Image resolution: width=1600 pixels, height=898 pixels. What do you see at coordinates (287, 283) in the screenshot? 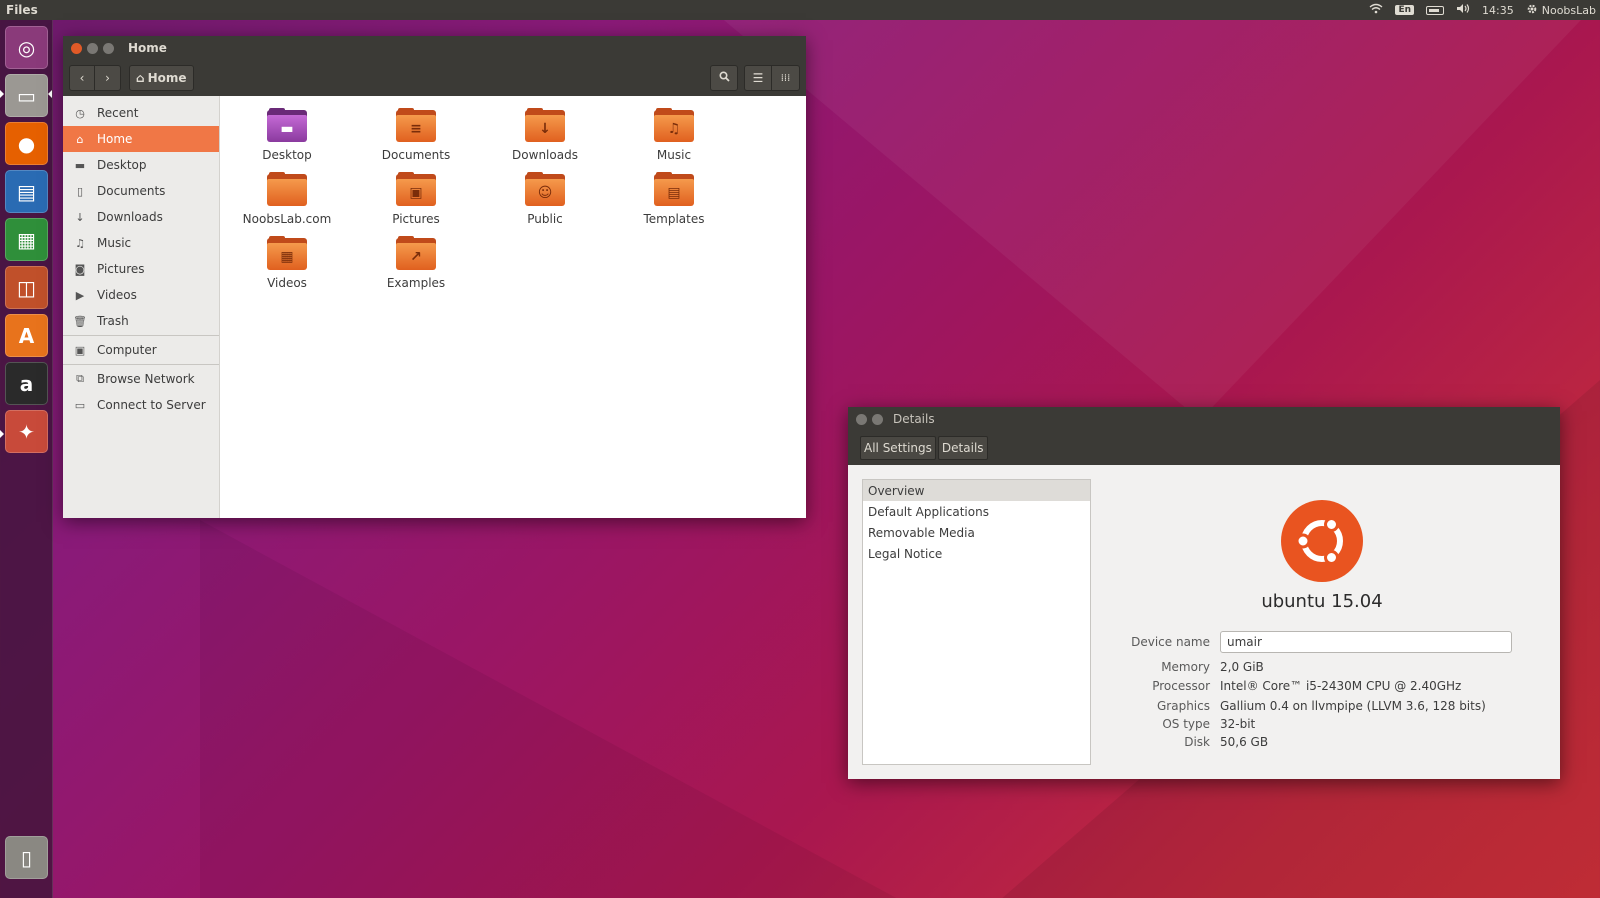
I see `folder-label: Videos` at bounding box center [287, 283].